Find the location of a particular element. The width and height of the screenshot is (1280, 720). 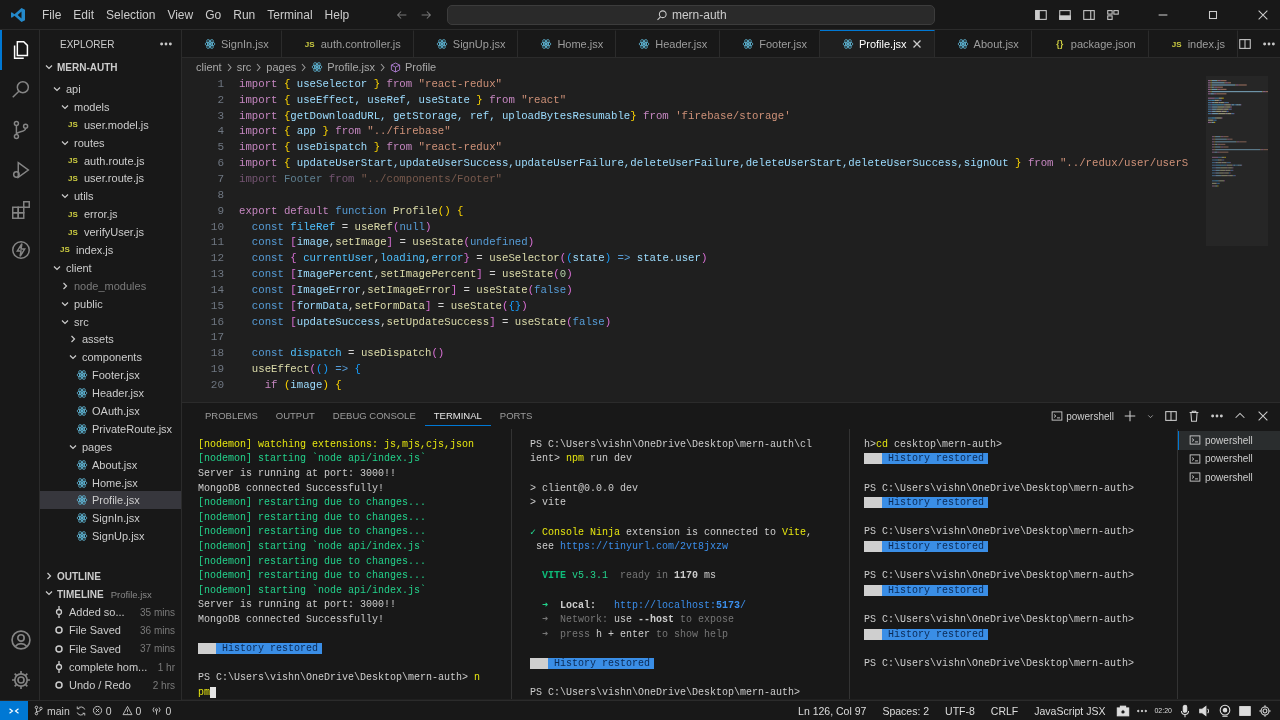

split-editor-icon is located at coordinates (1244, 43).